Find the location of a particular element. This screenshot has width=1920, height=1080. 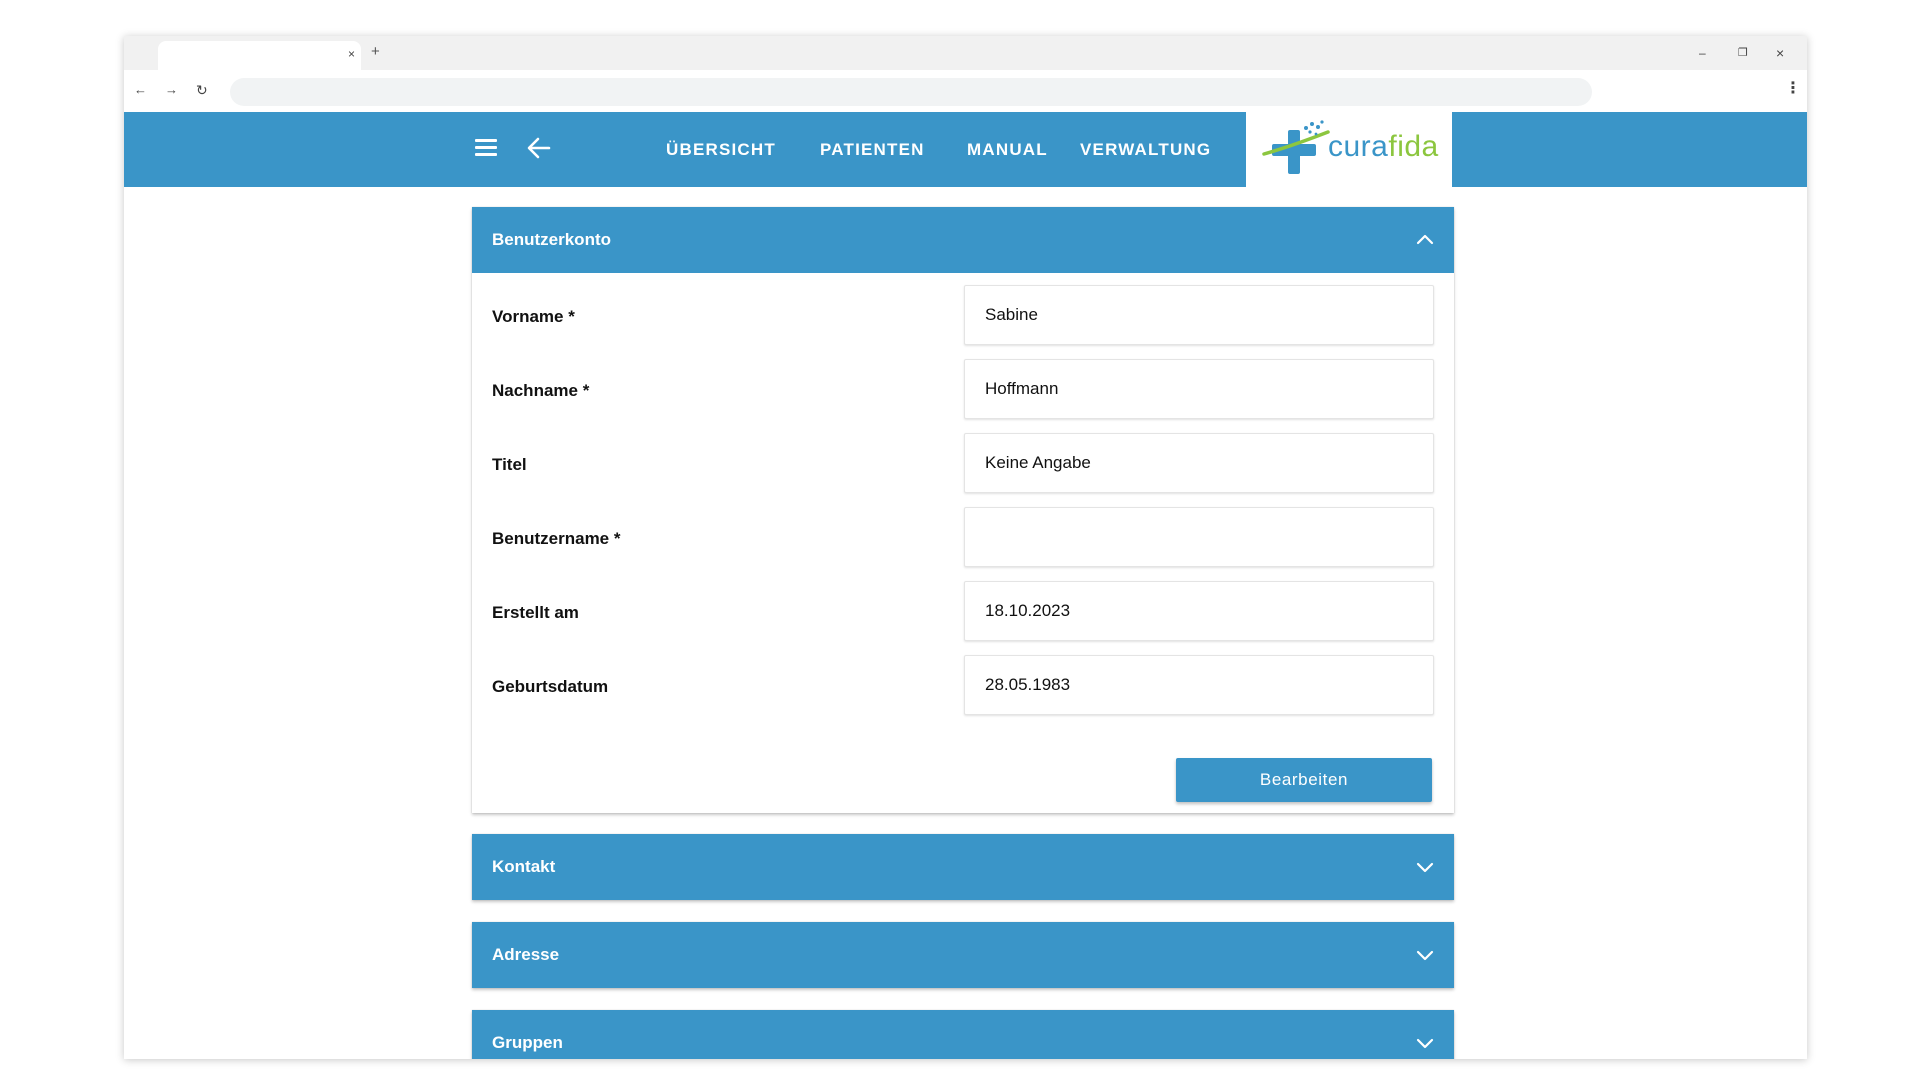

contact-panel-header: Kontakt is located at coordinates (963, 867).